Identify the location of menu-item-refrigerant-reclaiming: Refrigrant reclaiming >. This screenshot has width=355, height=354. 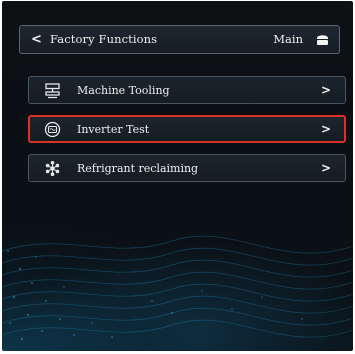
(187, 168).